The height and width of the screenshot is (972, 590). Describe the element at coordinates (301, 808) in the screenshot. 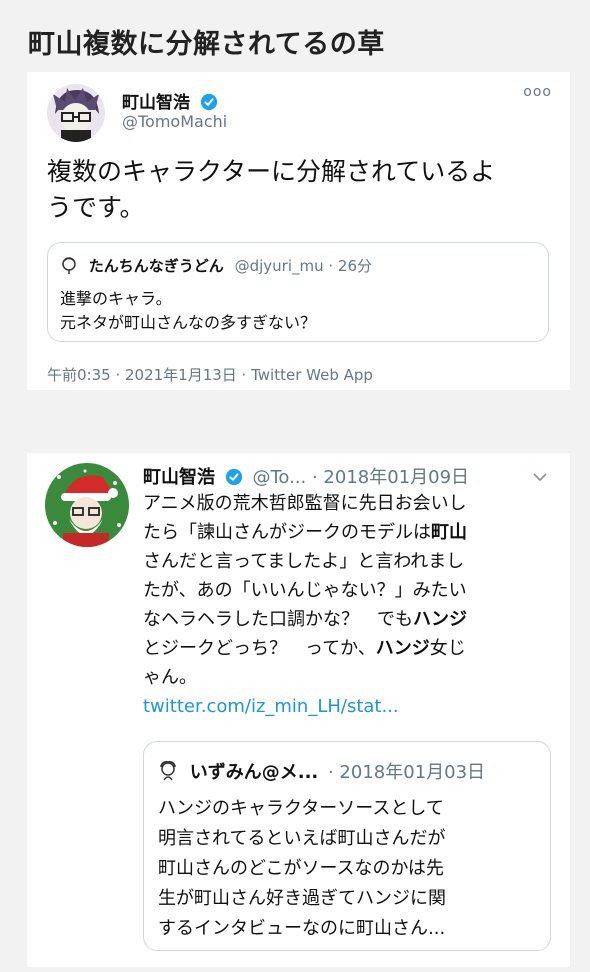

I see `quoted-text-line: ハンジのキャラクターソースとして` at that location.